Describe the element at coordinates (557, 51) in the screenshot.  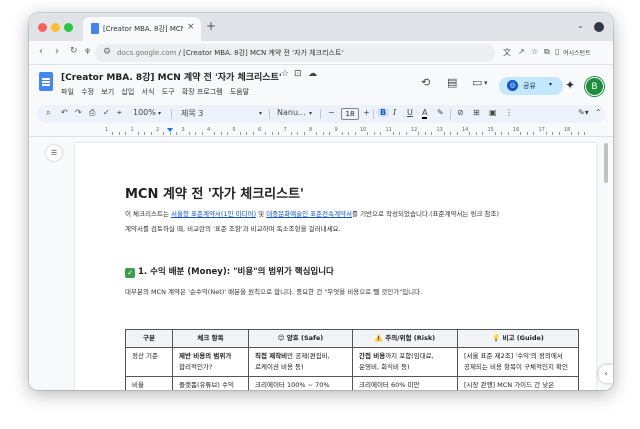
I see `sidepanel-icon: ▯` at that location.